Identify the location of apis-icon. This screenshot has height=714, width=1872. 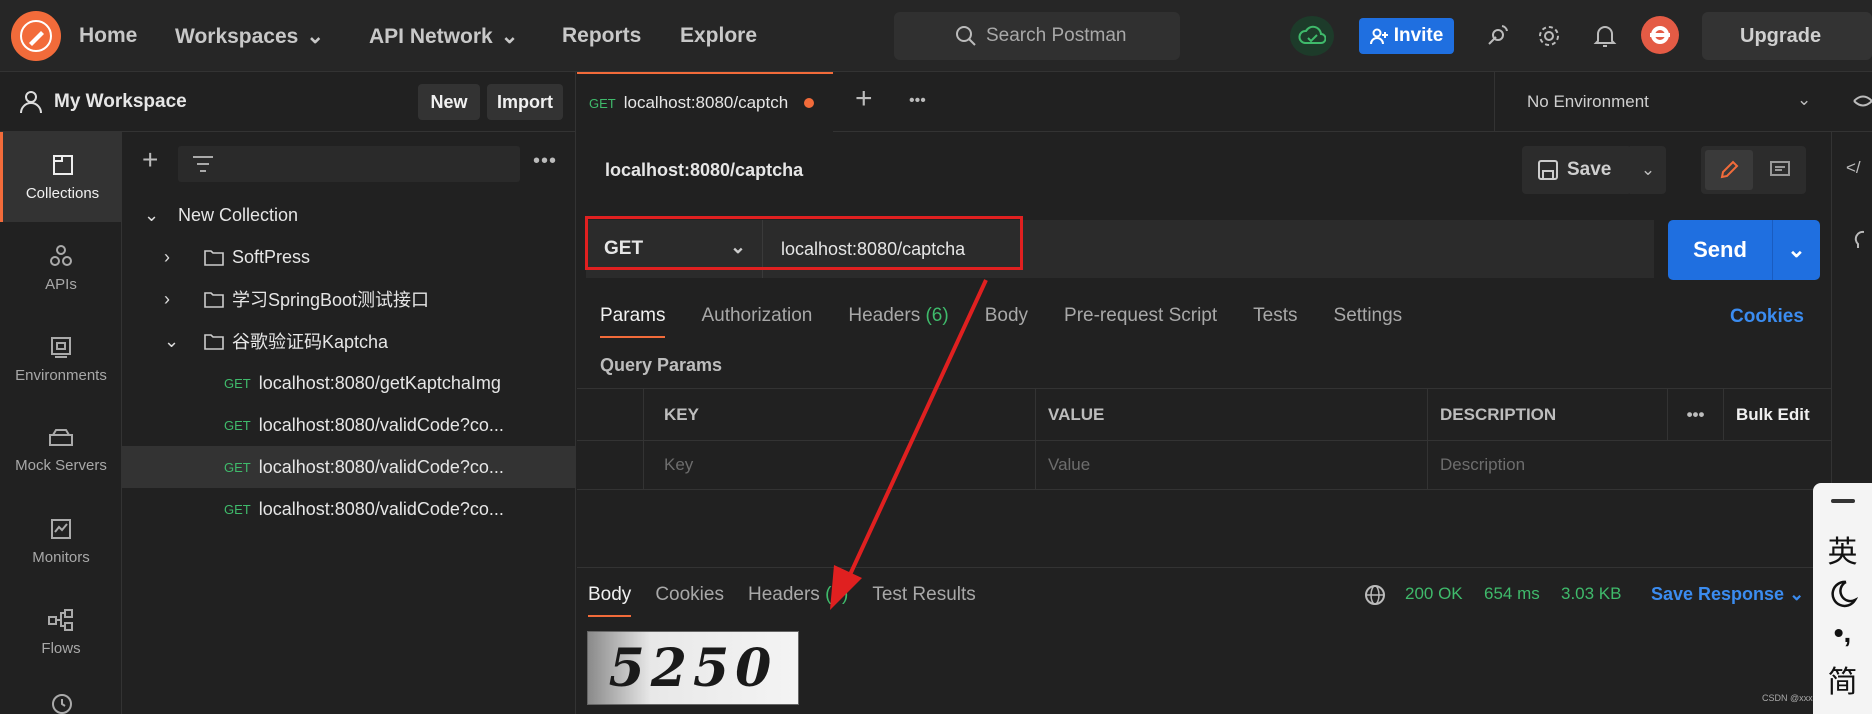
(61, 256).